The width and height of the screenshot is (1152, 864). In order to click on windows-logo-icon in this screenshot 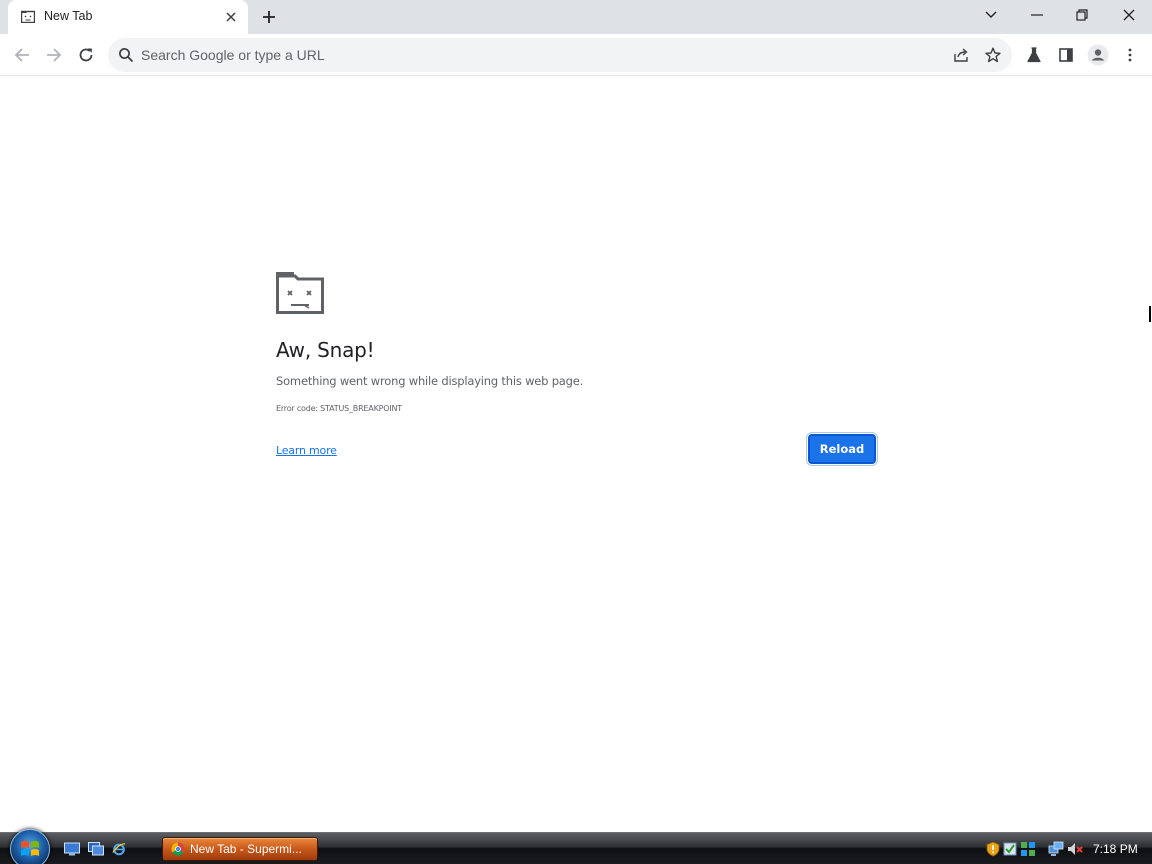, I will do `click(30, 848)`.